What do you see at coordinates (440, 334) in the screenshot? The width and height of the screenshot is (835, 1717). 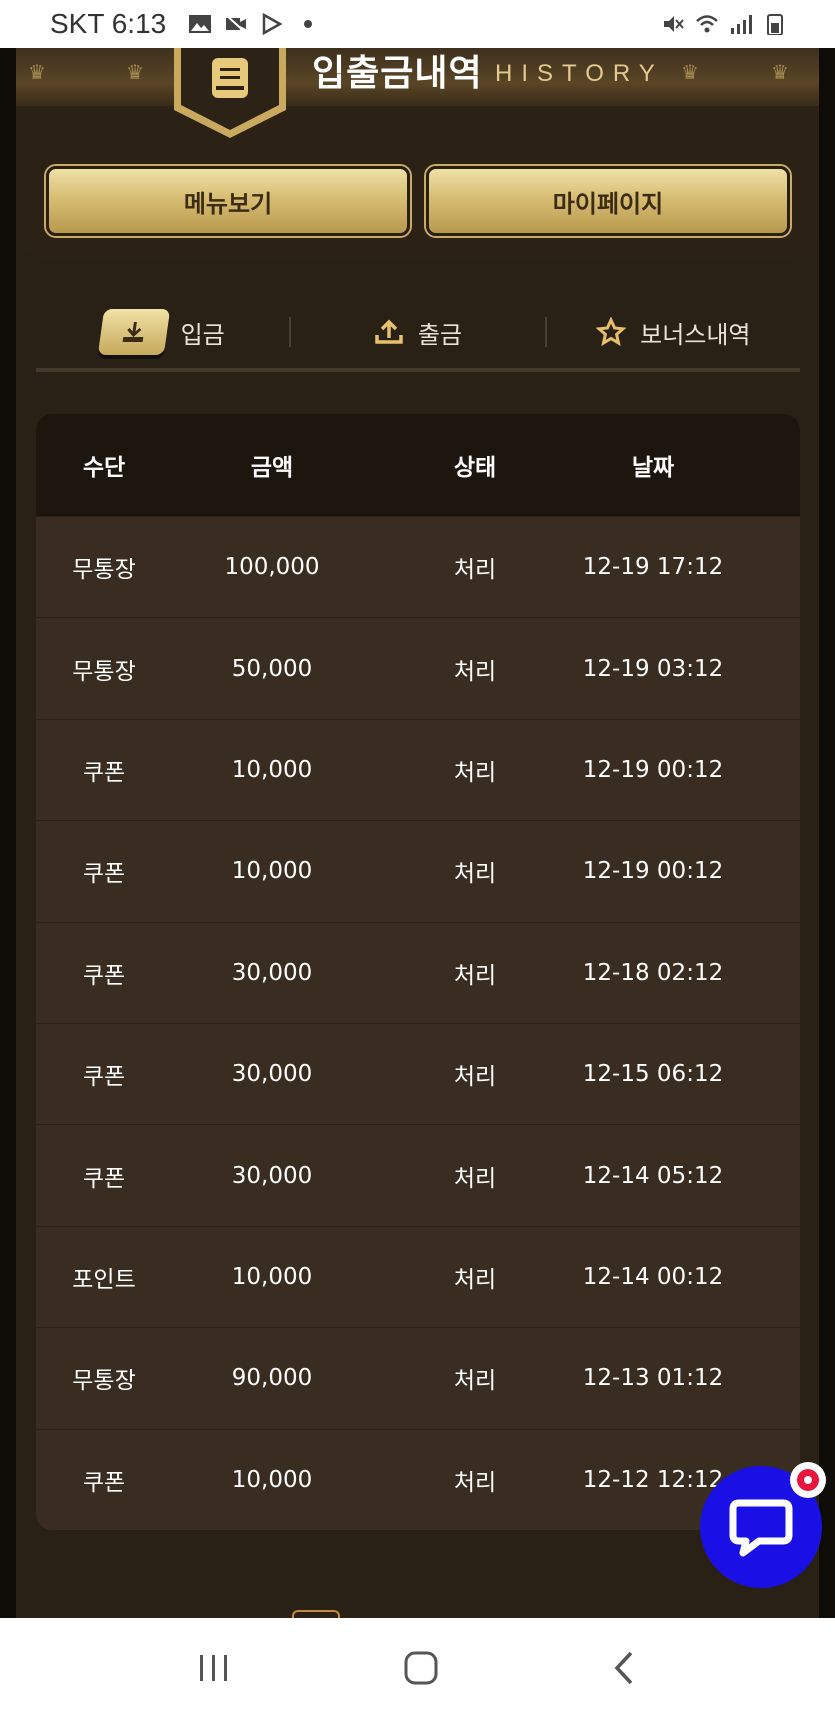 I see `tab-withdraw-label: 출금` at bounding box center [440, 334].